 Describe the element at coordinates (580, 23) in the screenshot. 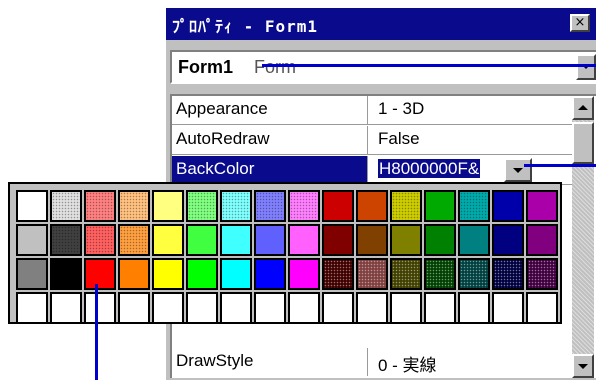

I see `close-button: ×` at that location.